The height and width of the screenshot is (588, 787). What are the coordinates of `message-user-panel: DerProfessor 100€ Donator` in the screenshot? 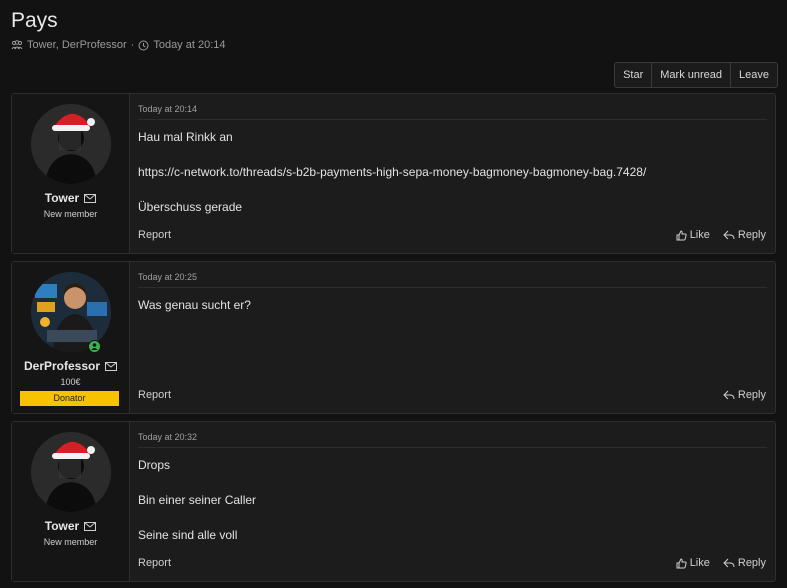 It's located at (71, 337).